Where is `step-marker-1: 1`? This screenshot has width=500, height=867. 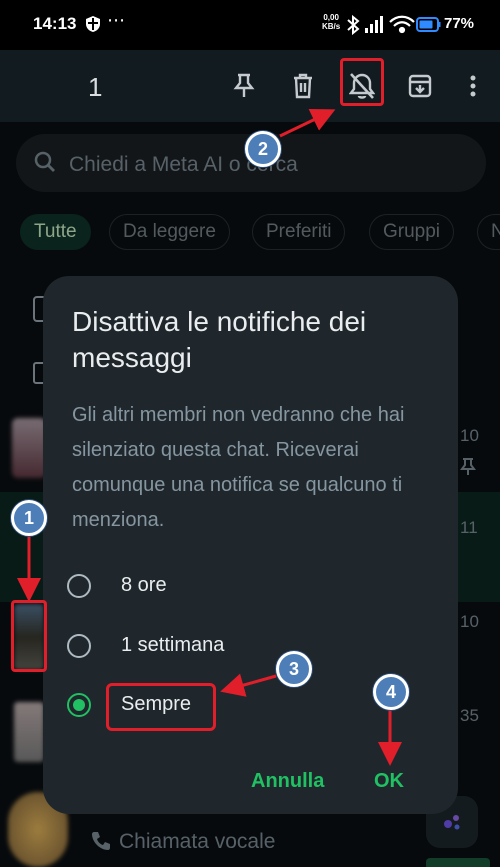
step-marker-1: 1 is located at coordinates (29, 518).